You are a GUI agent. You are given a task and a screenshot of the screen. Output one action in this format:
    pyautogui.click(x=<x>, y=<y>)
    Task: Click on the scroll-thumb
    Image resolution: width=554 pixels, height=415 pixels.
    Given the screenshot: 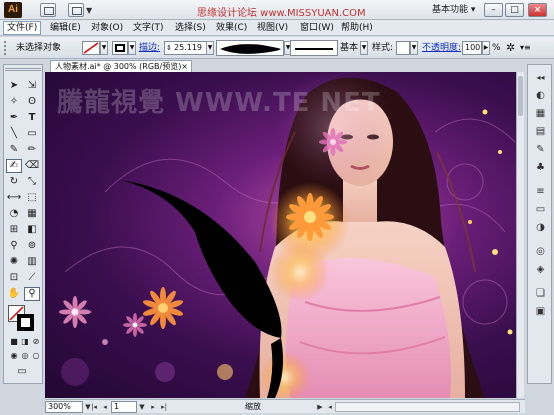 What is the action you would take?
    pyautogui.click(x=520, y=96)
    